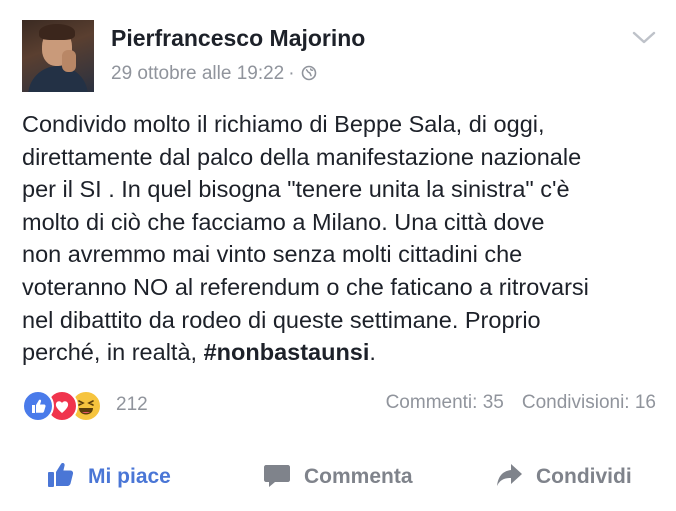  Describe the element at coordinates (521, 403) in the screenshot. I see `engagement-counts: Commenti: 35 Condivisioni: 16` at that location.